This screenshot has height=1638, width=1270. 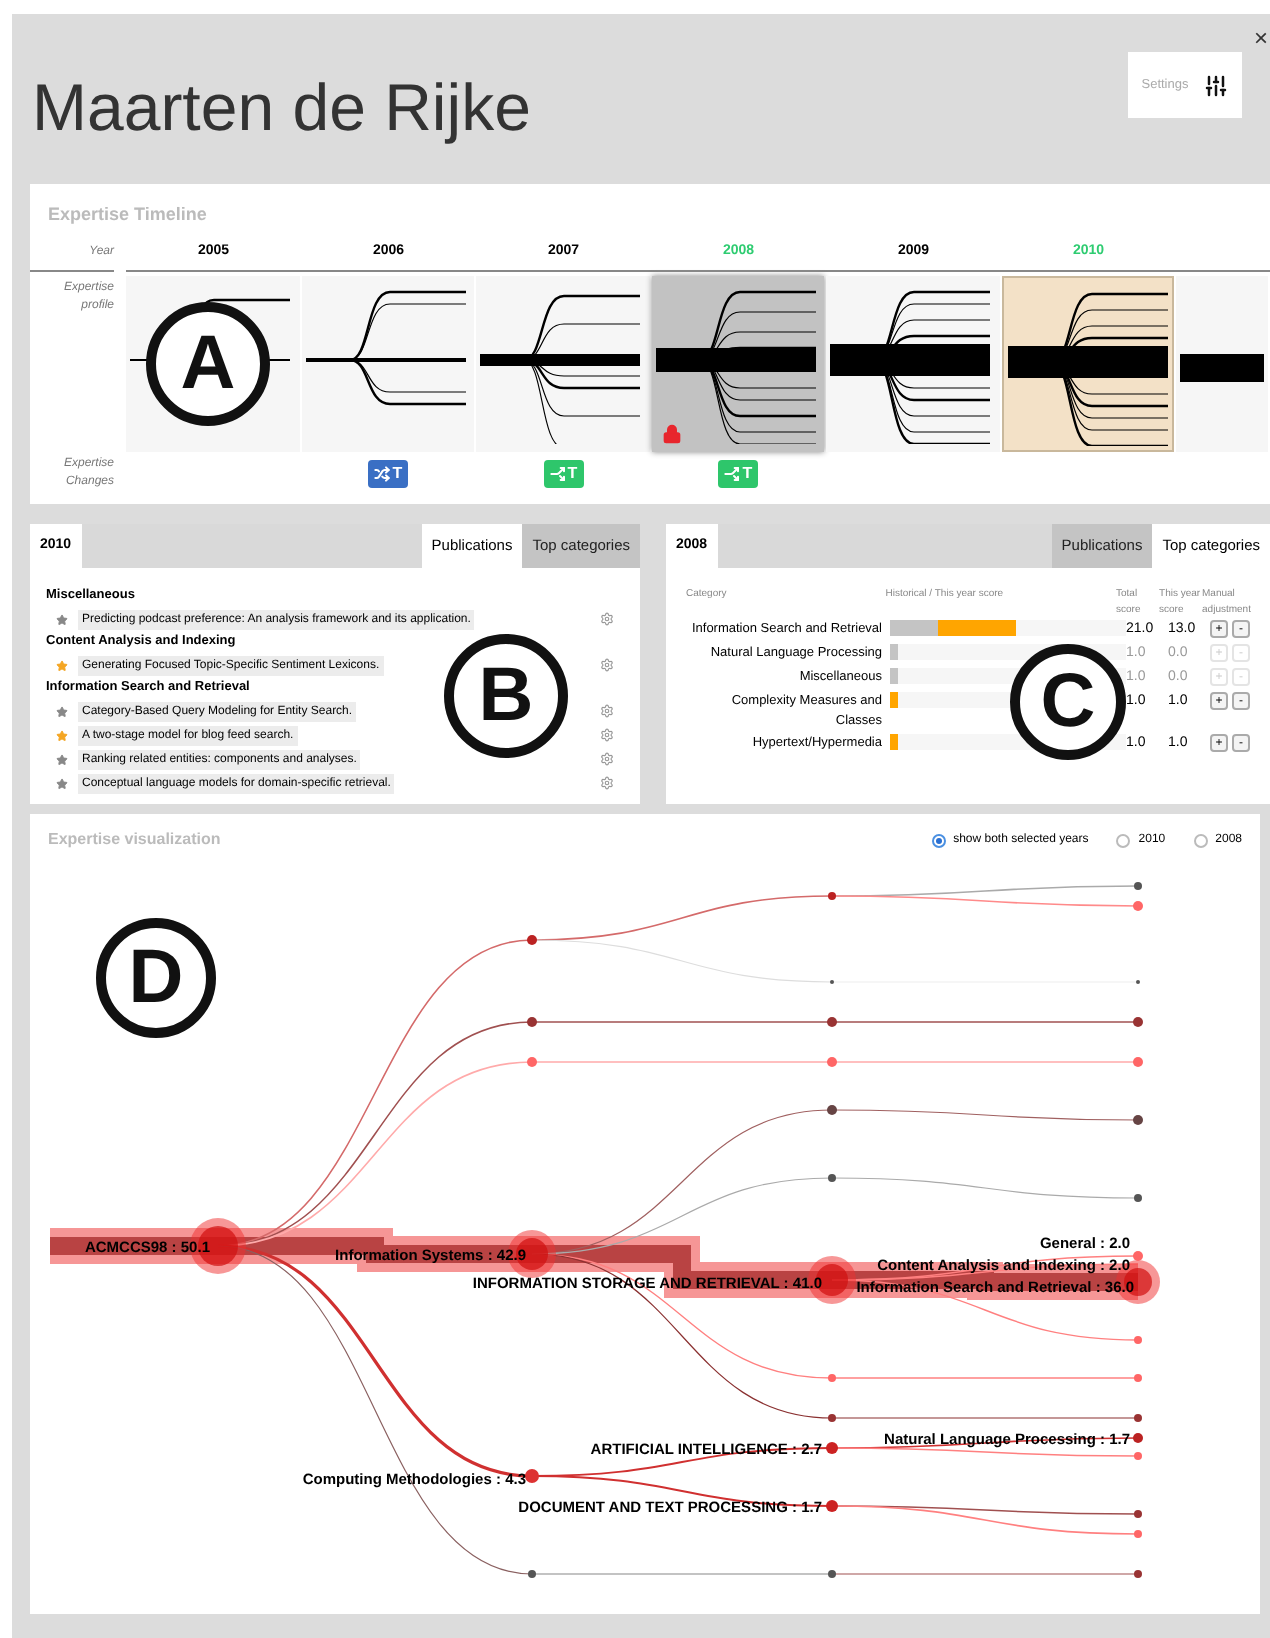 What do you see at coordinates (1216, 85) in the screenshot?
I see `sliders-icon` at bounding box center [1216, 85].